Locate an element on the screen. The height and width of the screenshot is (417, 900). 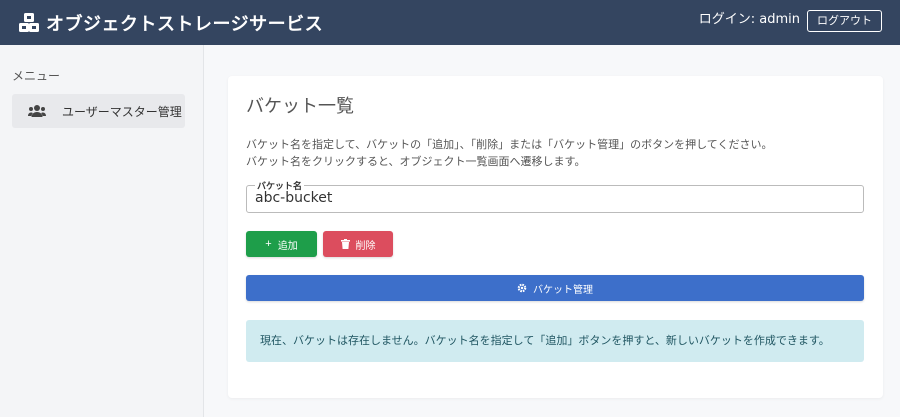
cubes-icon is located at coordinates (29, 22).